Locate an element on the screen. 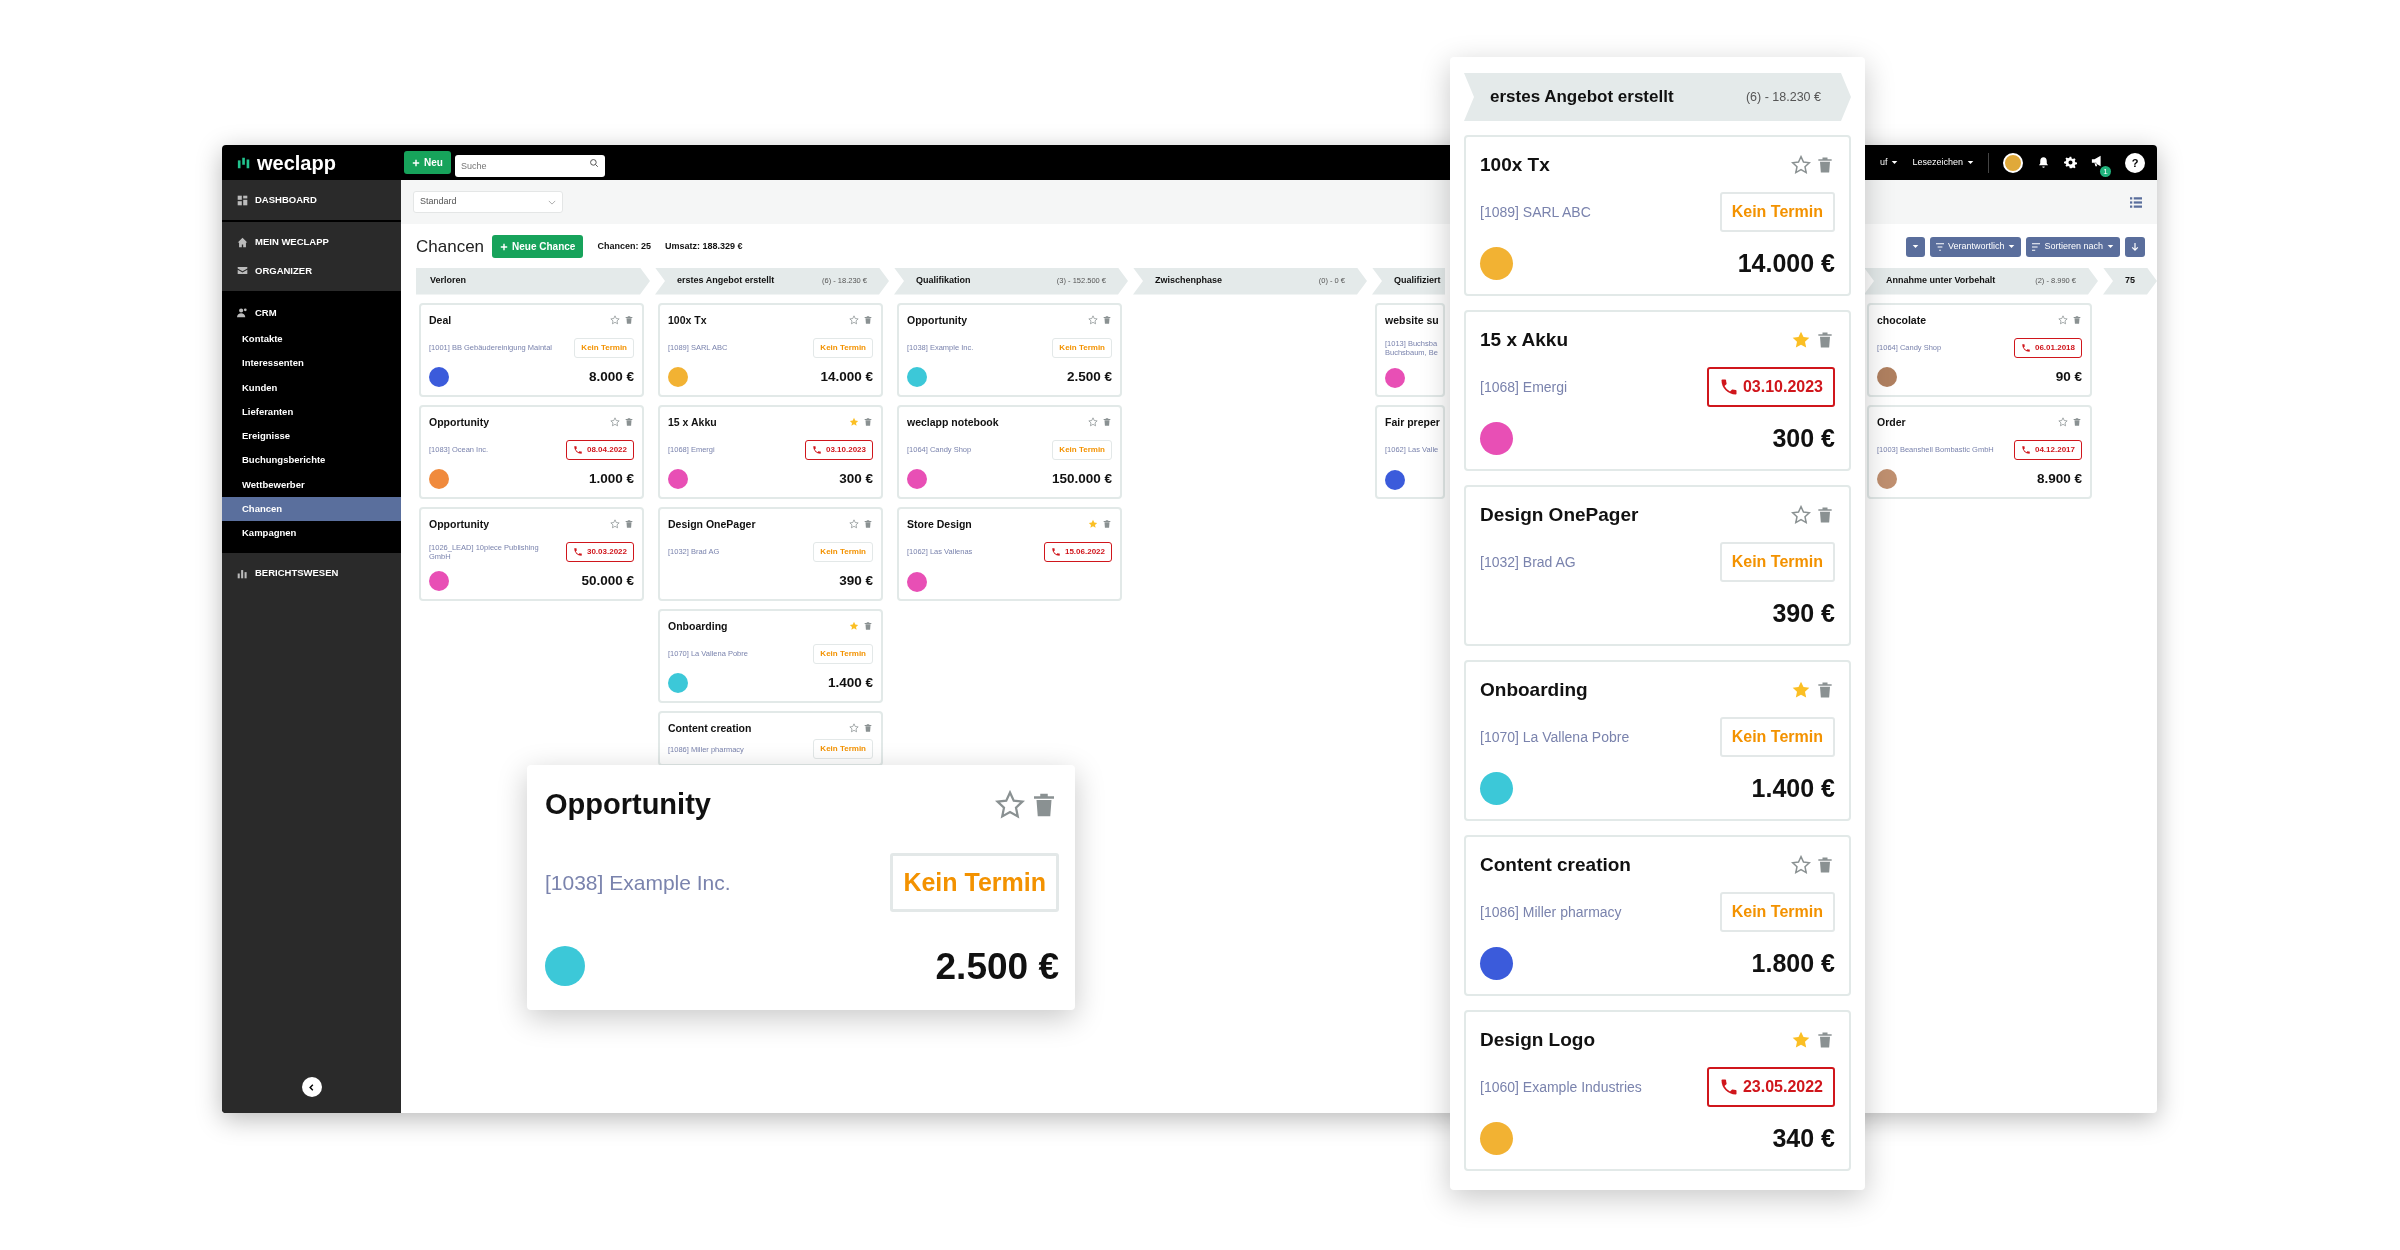  phone-icon is located at coordinates (1055, 551).